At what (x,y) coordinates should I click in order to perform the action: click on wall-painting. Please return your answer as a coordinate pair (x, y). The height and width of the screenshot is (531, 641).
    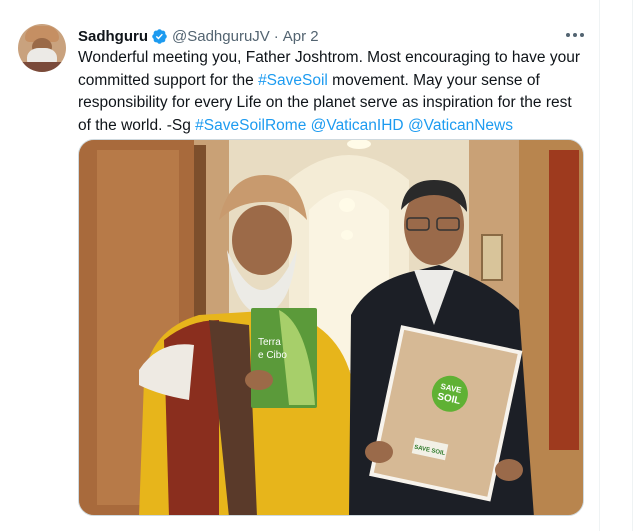
    Looking at the image, I should click on (492, 257).